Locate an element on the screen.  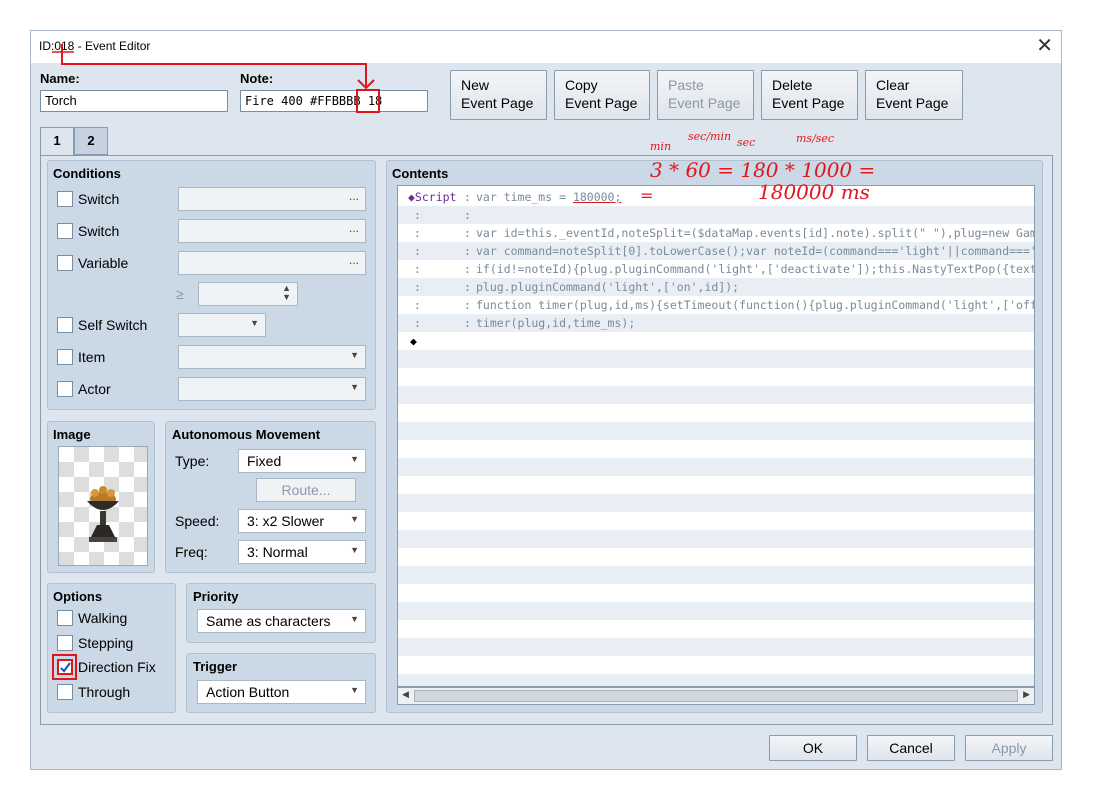
annotation-dash: = is located at coordinates (647, 195).